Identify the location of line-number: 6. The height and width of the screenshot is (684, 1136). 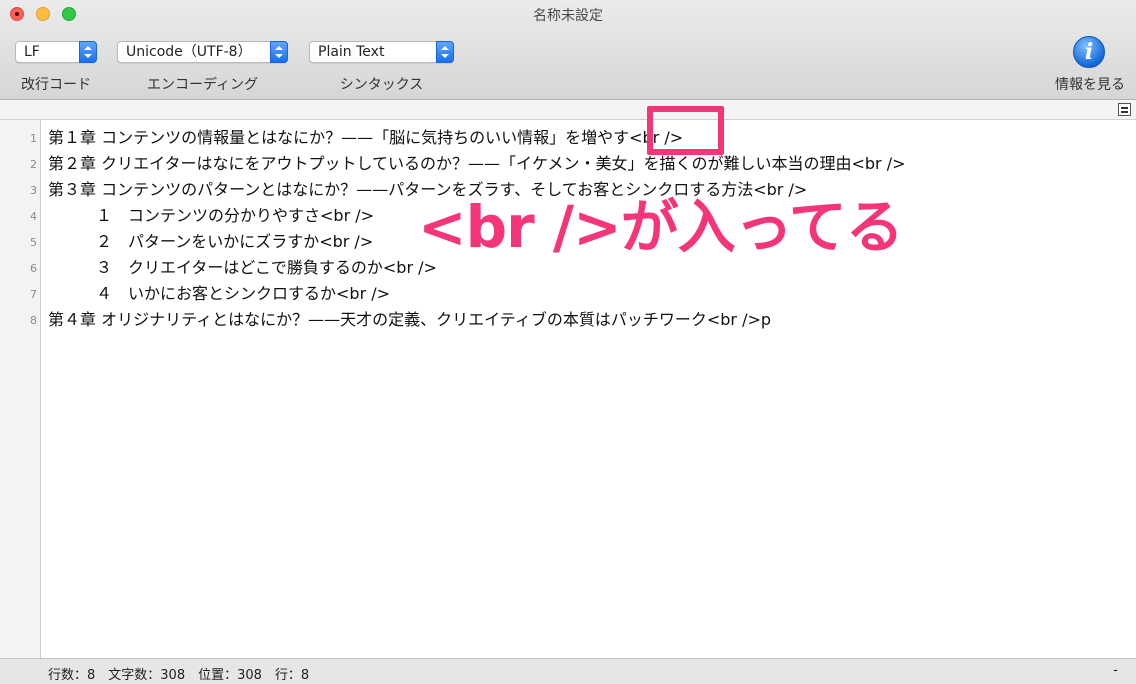
(33, 268).